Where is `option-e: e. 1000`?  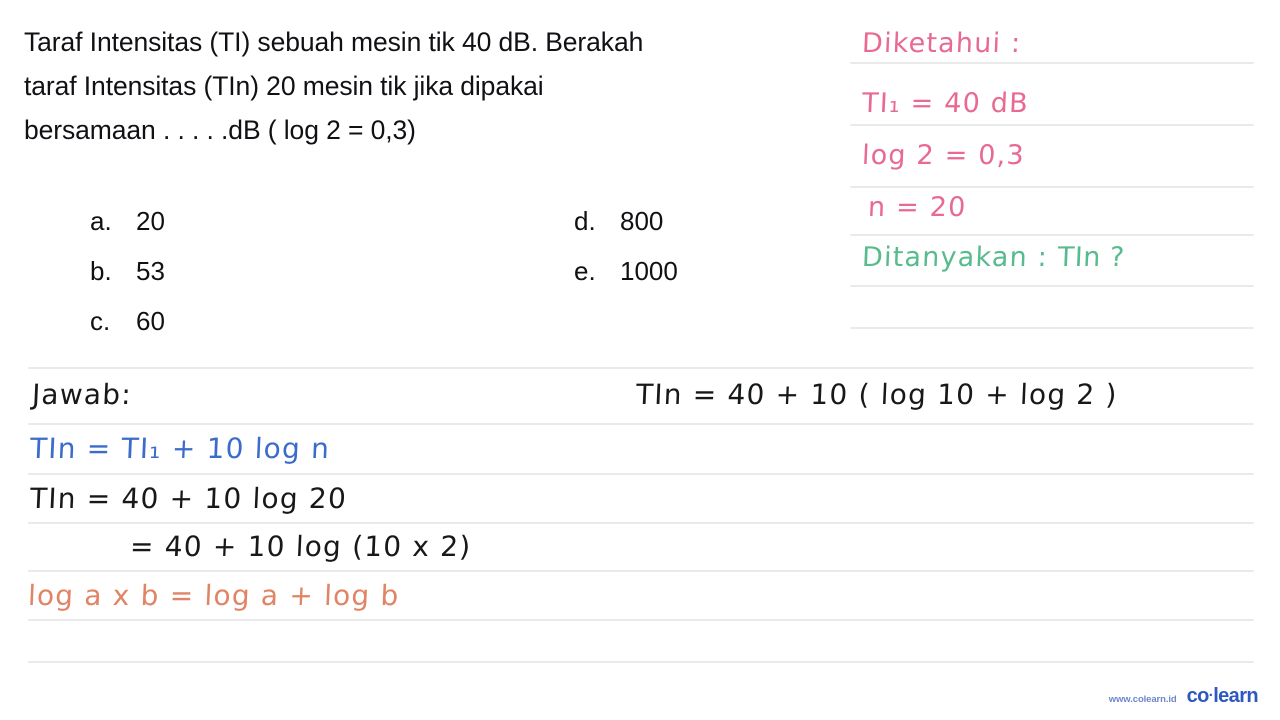
option-e: e. 1000 is located at coordinates (626, 271).